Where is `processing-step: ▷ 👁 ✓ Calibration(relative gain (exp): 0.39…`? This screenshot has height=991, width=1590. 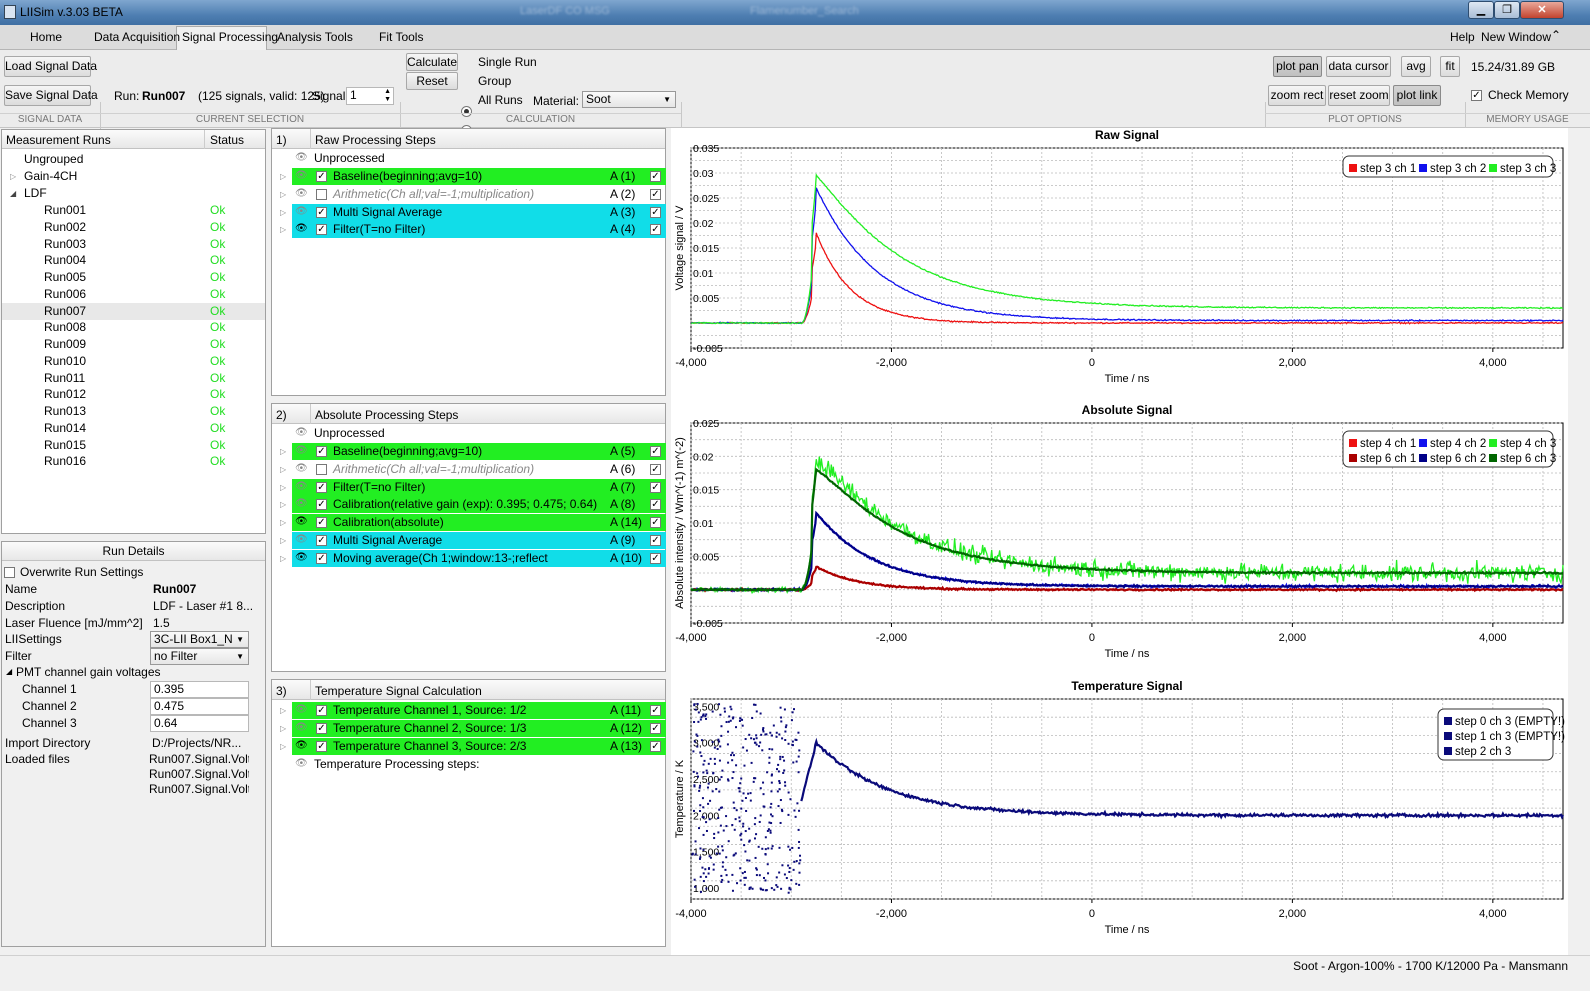 processing-step: ▷ 👁 ✓ Calibration(relative gain (exp): 0.39… is located at coordinates (473, 505).